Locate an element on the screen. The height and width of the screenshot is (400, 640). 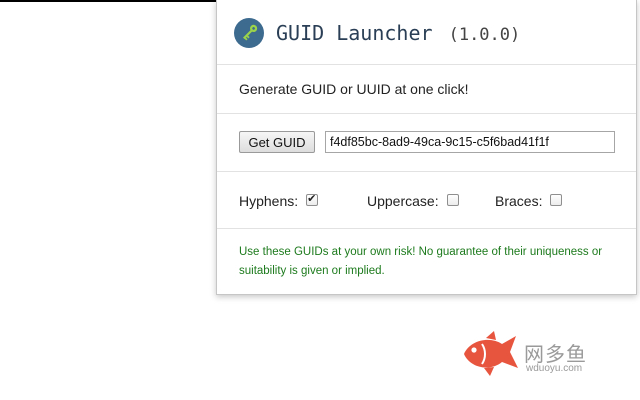
braces-option: Braces: is located at coordinates (529, 201).